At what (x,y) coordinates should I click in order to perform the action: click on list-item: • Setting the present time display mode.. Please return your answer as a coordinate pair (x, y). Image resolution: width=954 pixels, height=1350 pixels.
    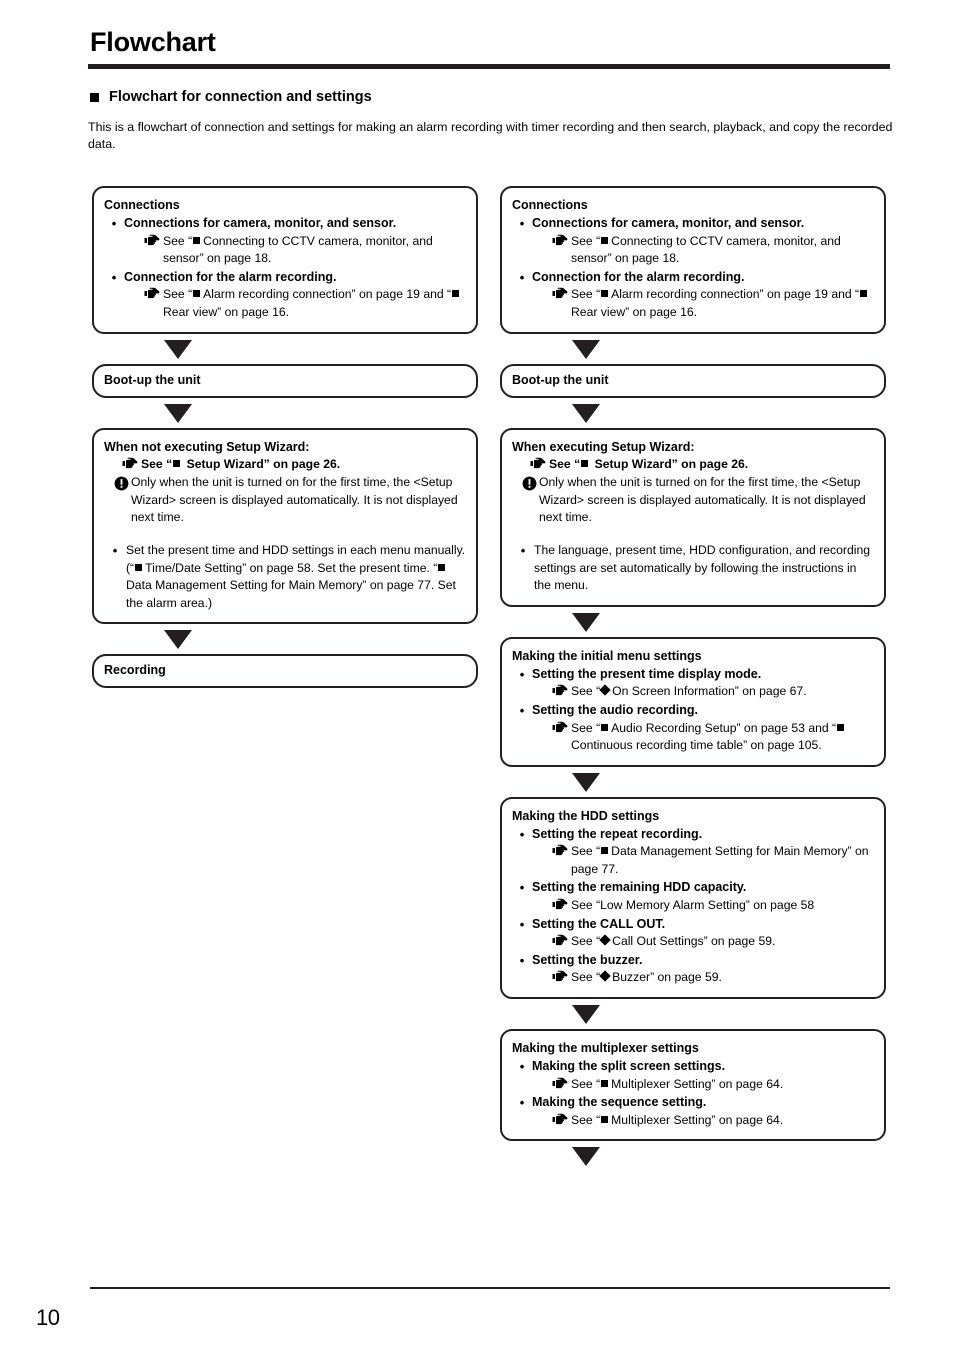
    Looking at the image, I should click on (693, 675).